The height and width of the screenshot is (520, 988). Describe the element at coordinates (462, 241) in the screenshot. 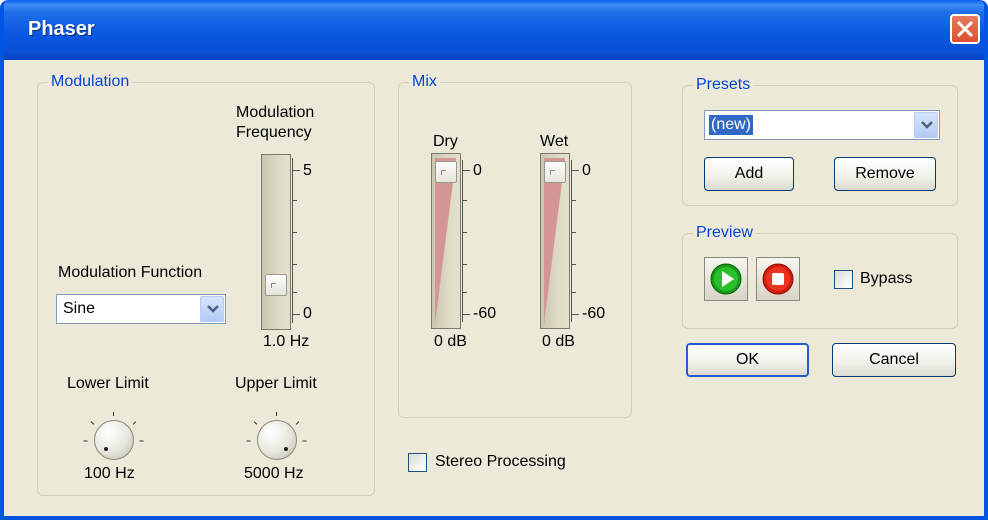

I see `dry-scale-line` at that location.